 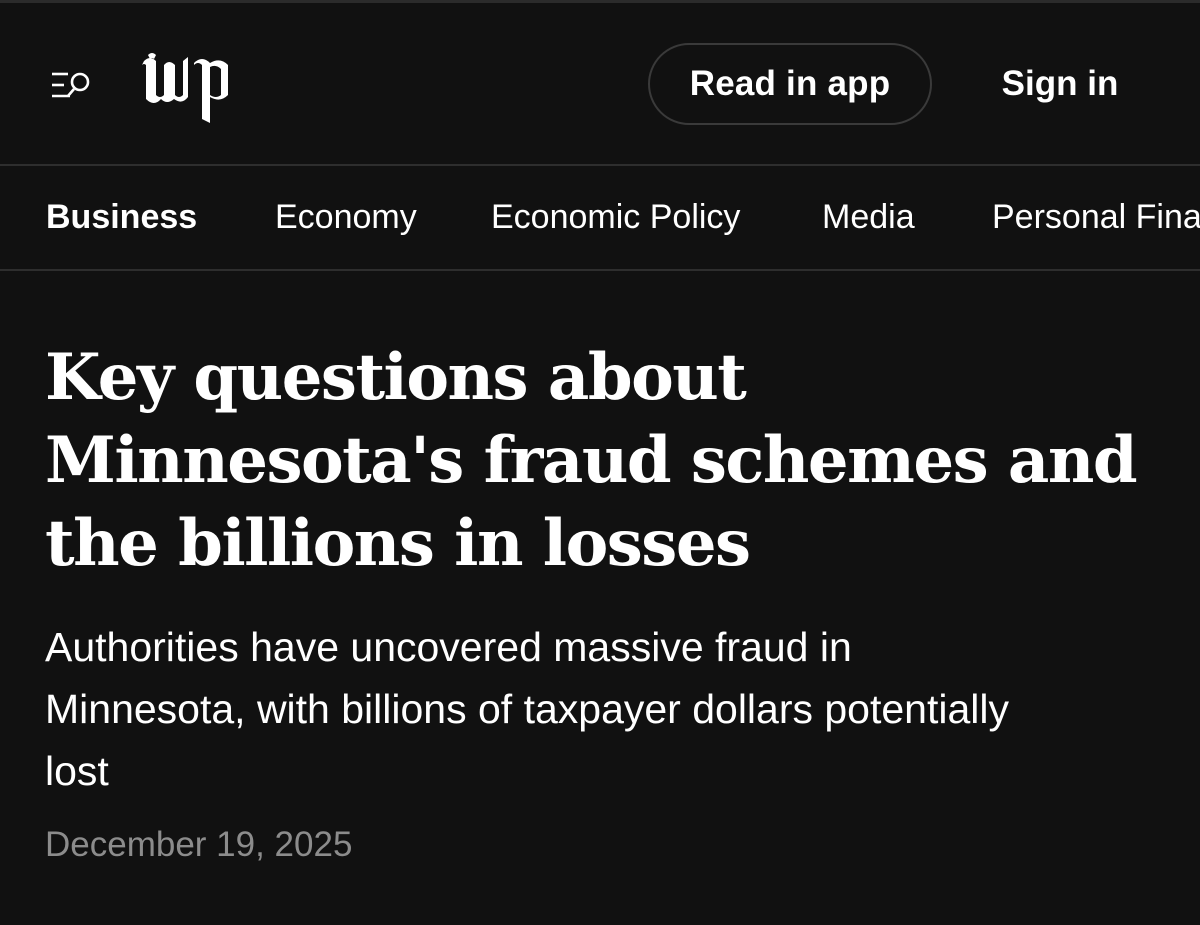 I want to click on nav-item-economic-policy: Economic Policy, so click(x=615, y=217).